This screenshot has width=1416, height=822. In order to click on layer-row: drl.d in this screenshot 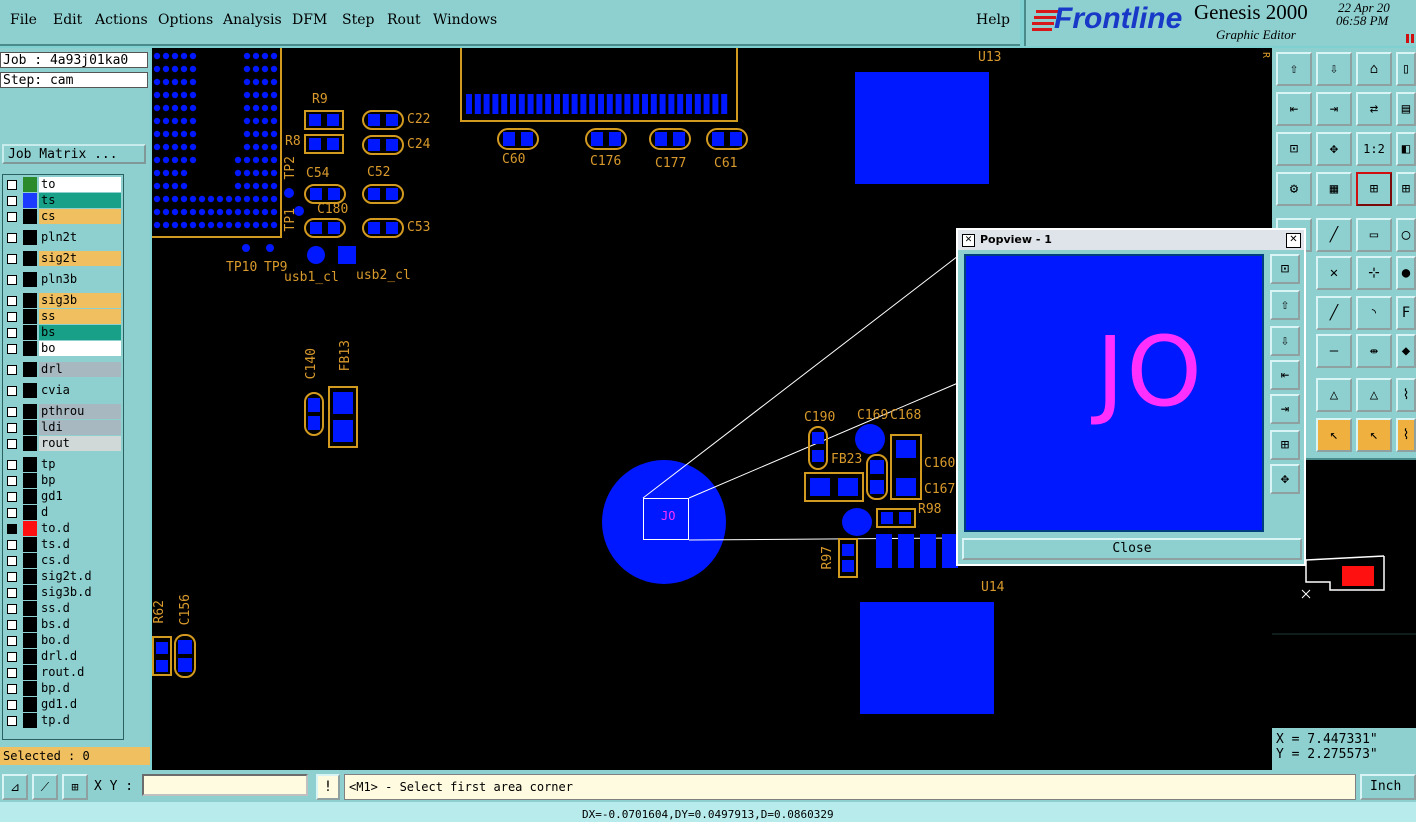, I will do `click(62, 656)`.